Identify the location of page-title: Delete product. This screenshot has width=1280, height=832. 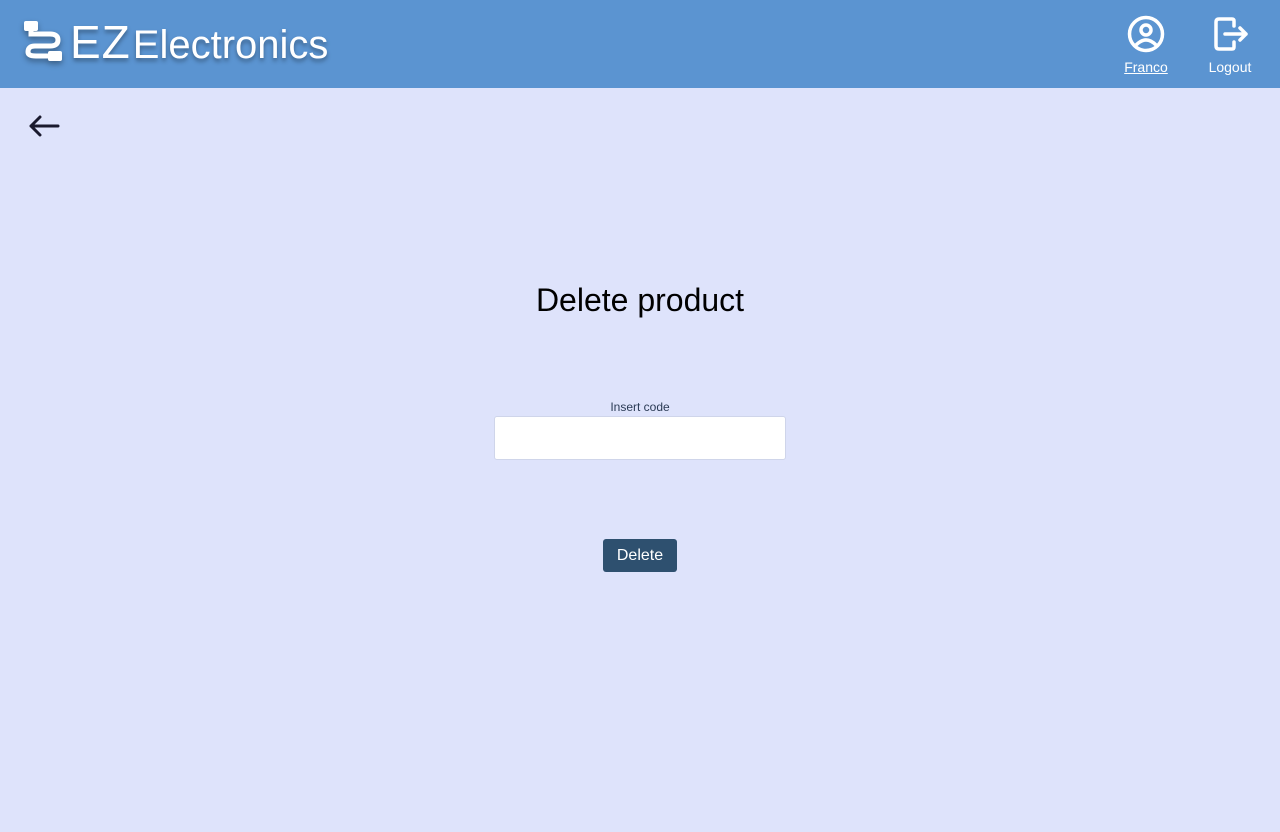
(640, 300).